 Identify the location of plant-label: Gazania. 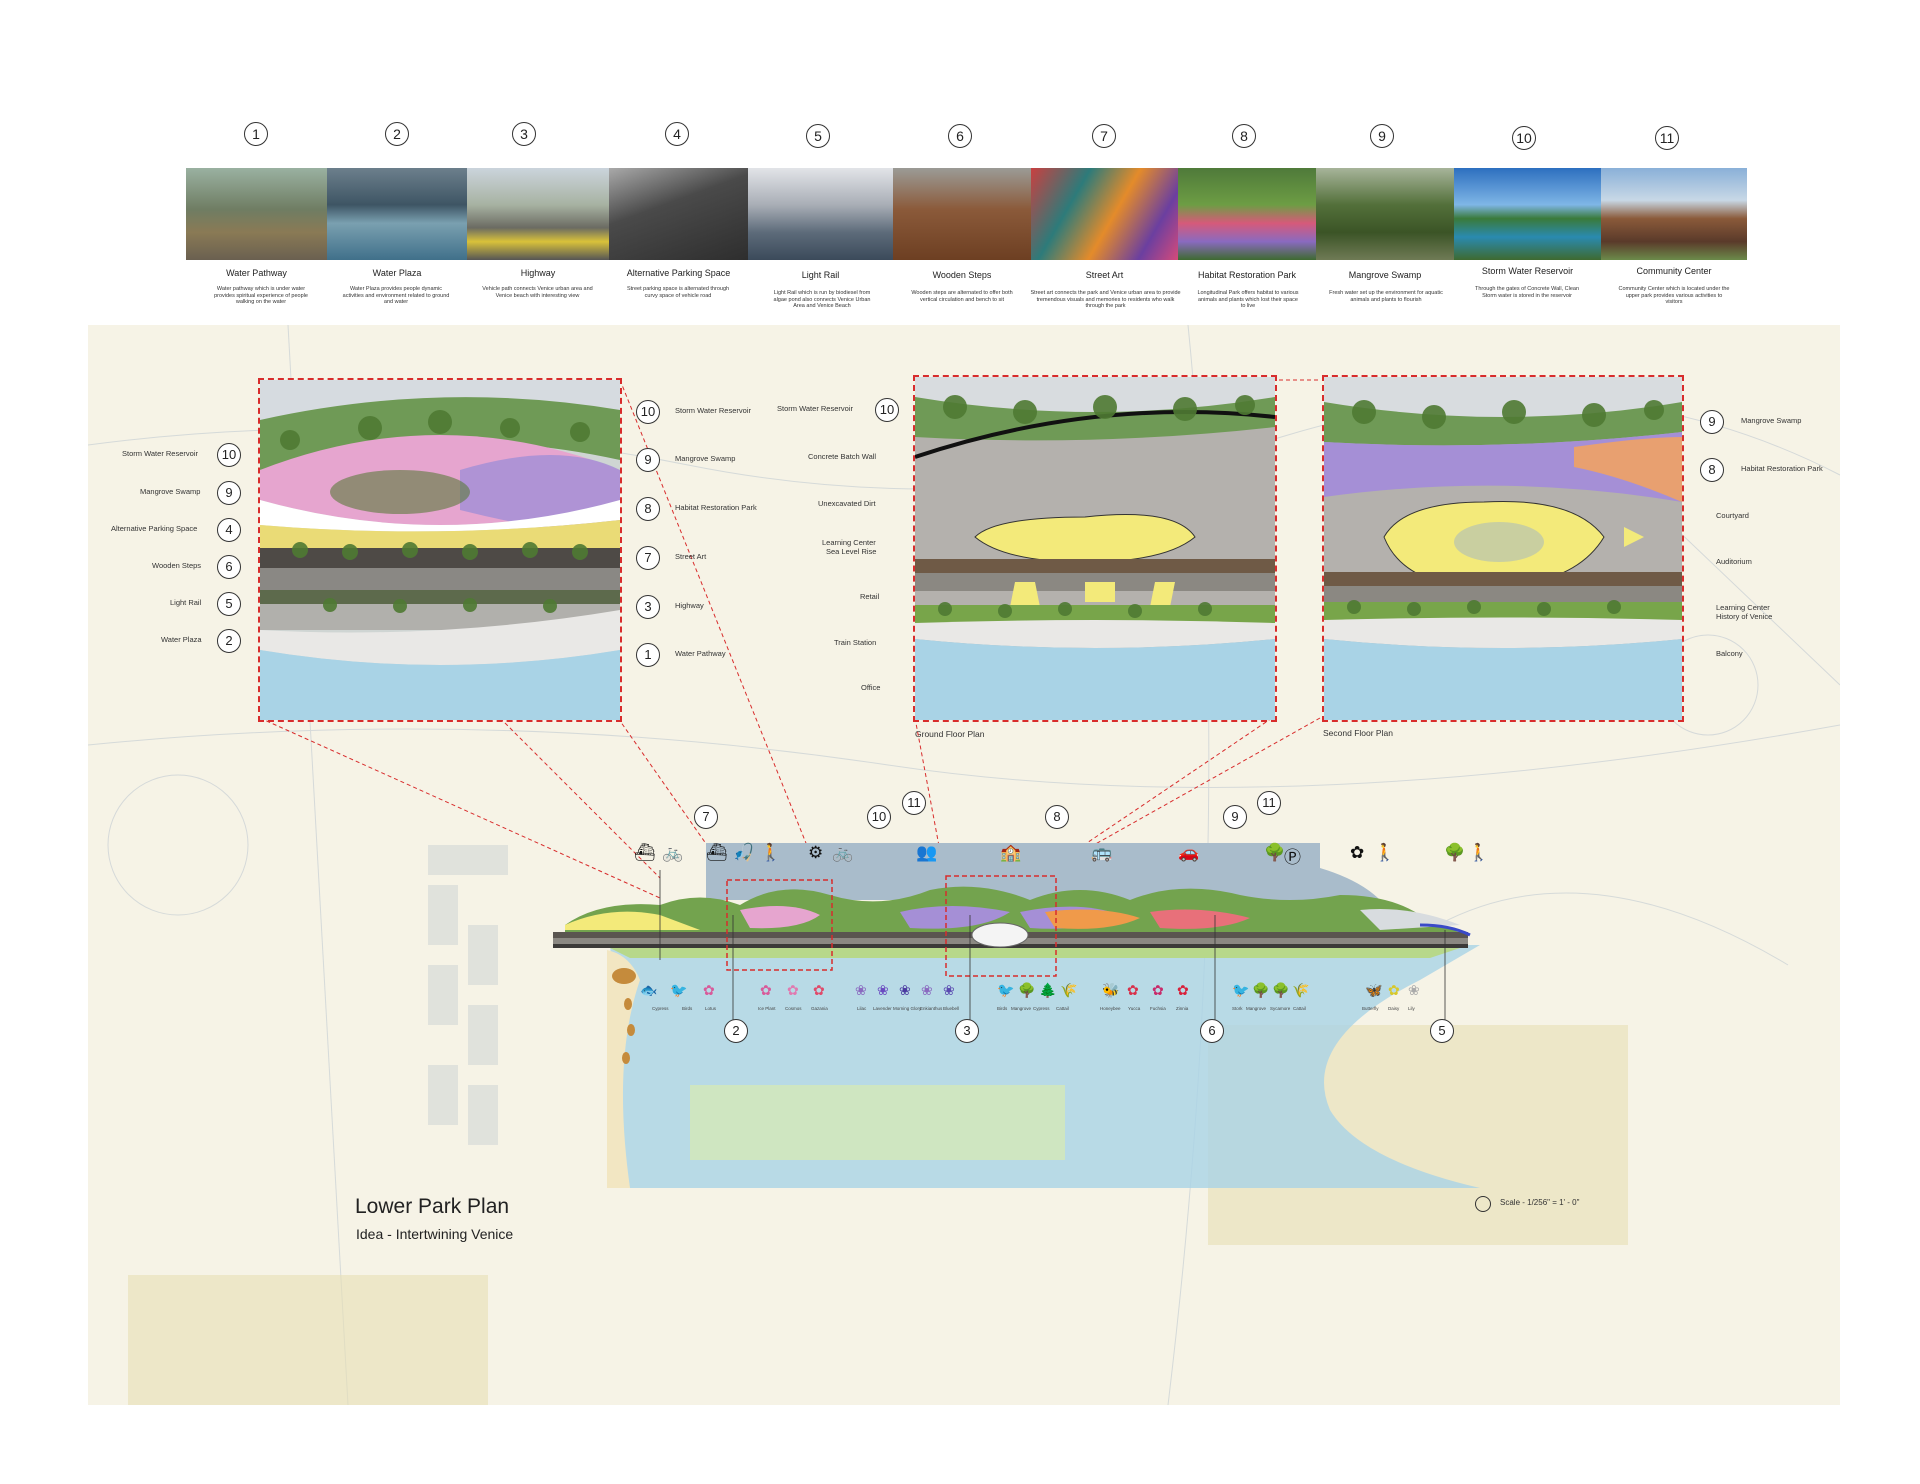
(819, 1008).